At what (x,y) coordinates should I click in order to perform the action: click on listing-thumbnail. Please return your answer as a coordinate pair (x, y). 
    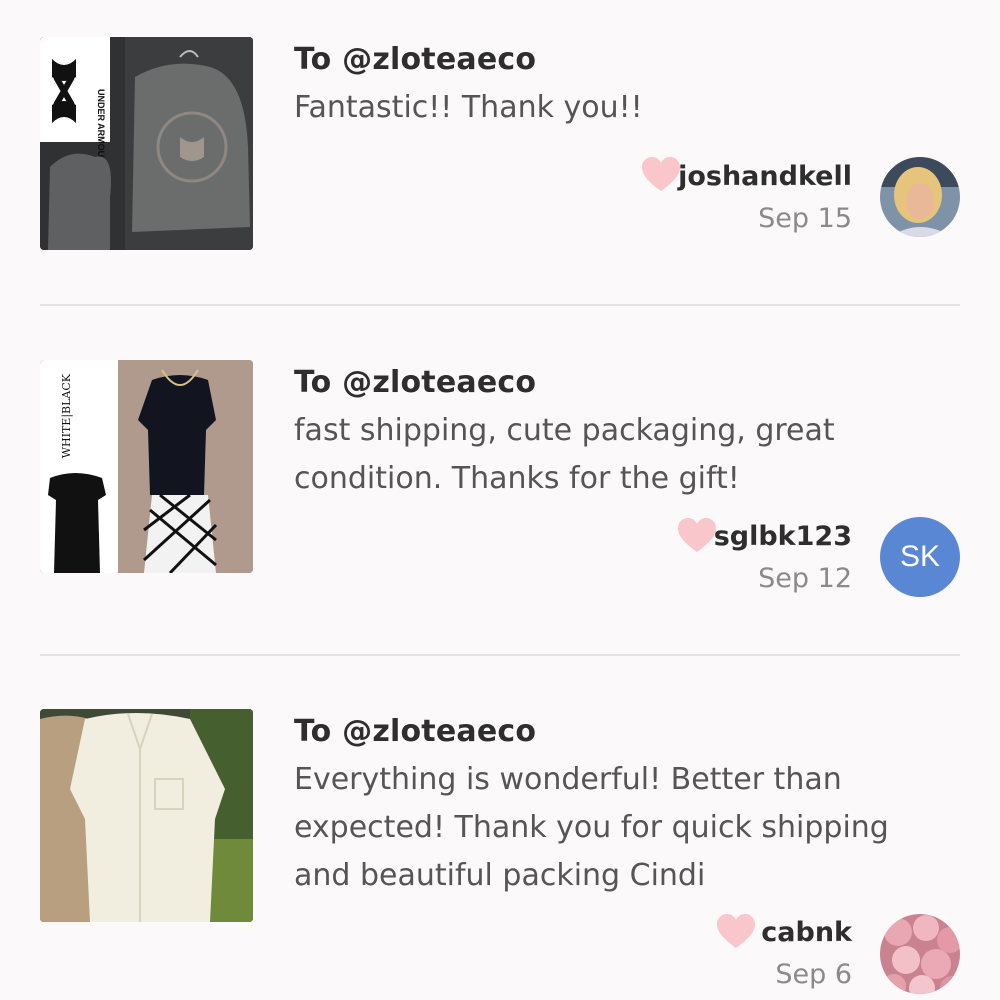
    Looking at the image, I should click on (146, 815).